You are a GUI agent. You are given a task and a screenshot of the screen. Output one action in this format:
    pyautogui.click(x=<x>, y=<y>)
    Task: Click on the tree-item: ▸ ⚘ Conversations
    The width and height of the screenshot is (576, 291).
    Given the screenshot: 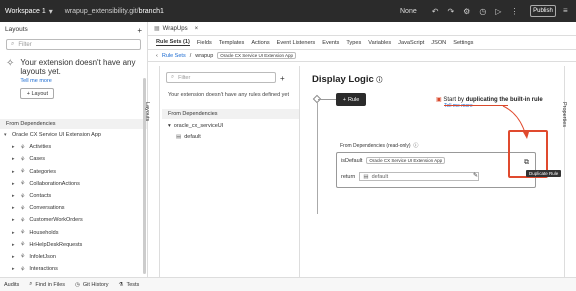 What is the action you would take?
    pyautogui.click(x=73, y=208)
    